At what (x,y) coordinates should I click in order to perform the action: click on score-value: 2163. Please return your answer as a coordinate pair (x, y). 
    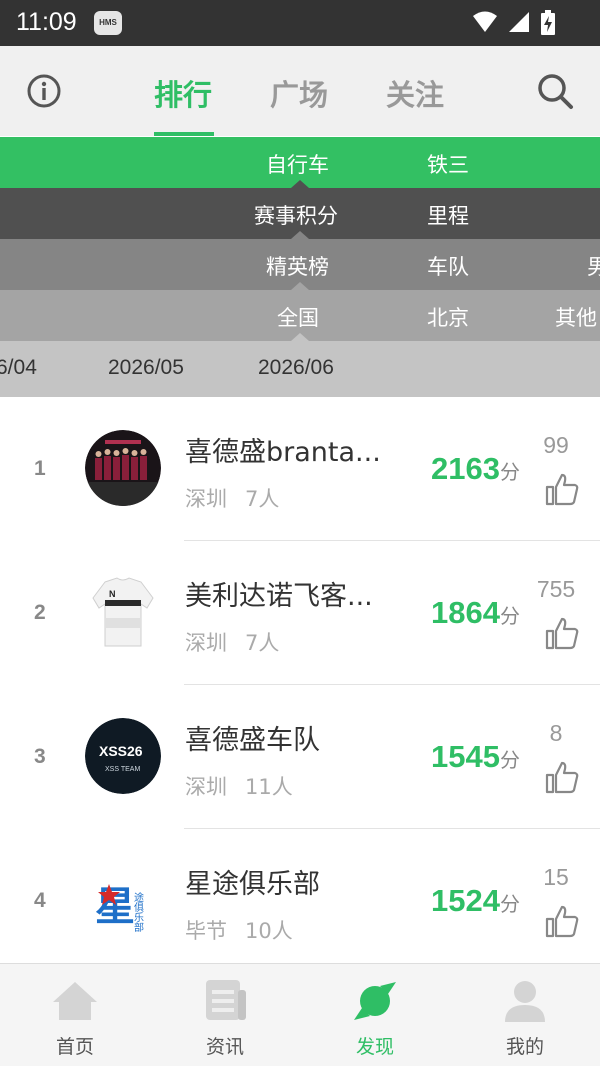
    Looking at the image, I should click on (465, 468).